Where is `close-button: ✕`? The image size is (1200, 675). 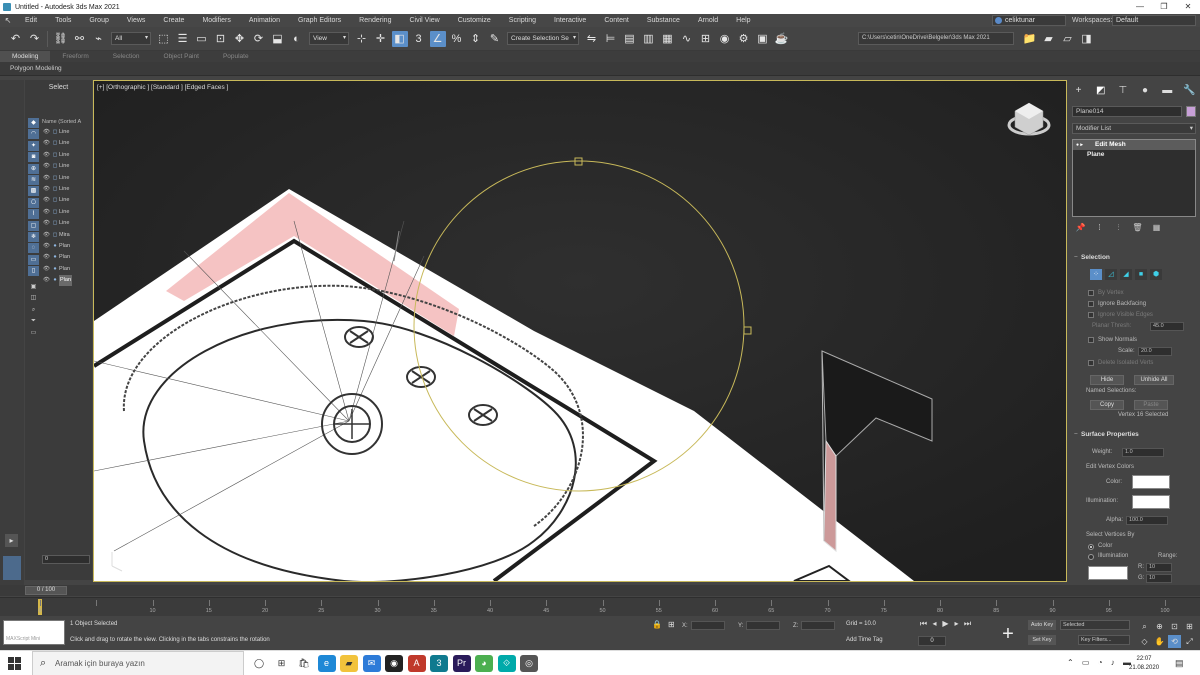 close-button: ✕ is located at coordinates (1188, 7).